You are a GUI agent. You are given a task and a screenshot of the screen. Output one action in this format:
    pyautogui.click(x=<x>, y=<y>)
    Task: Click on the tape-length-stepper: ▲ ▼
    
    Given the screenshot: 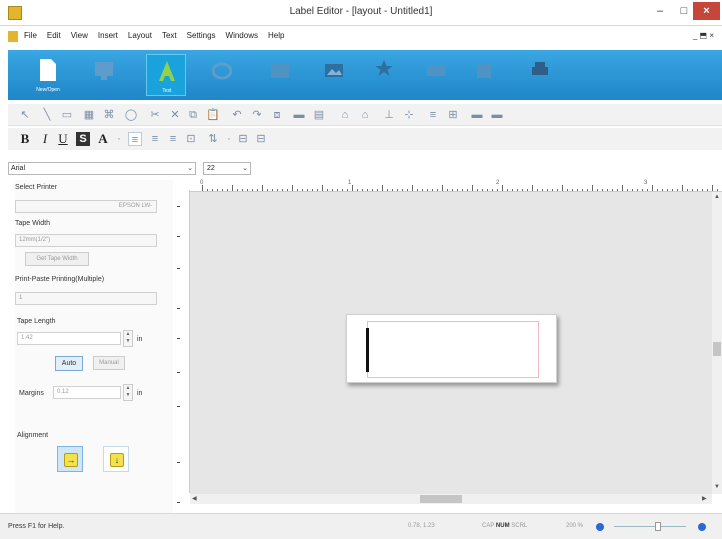 What is the action you would take?
    pyautogui.click(x=128, y=338)
    